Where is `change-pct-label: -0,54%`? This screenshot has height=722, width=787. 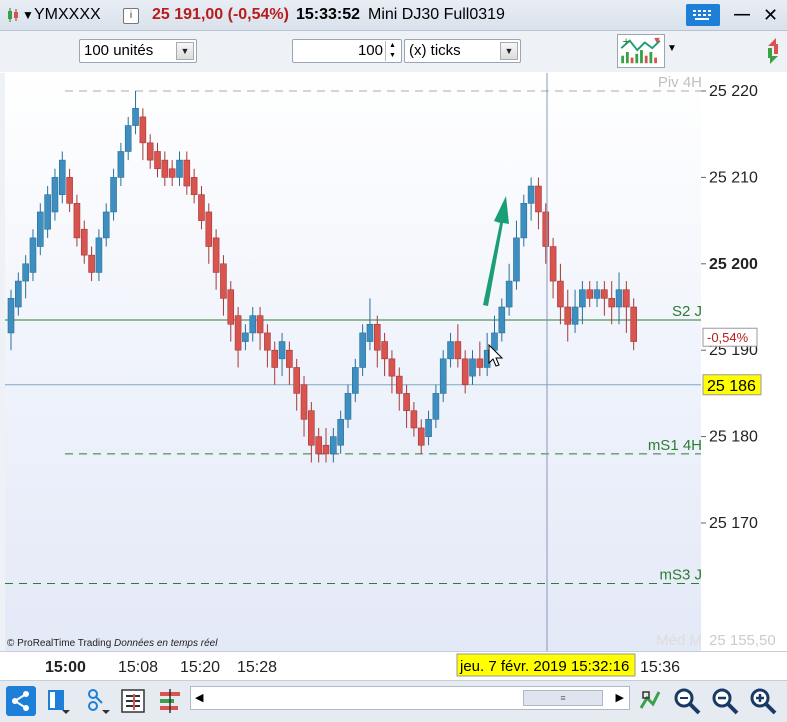
change-pct-label: -0,54% is located at coordinates (728, 337).